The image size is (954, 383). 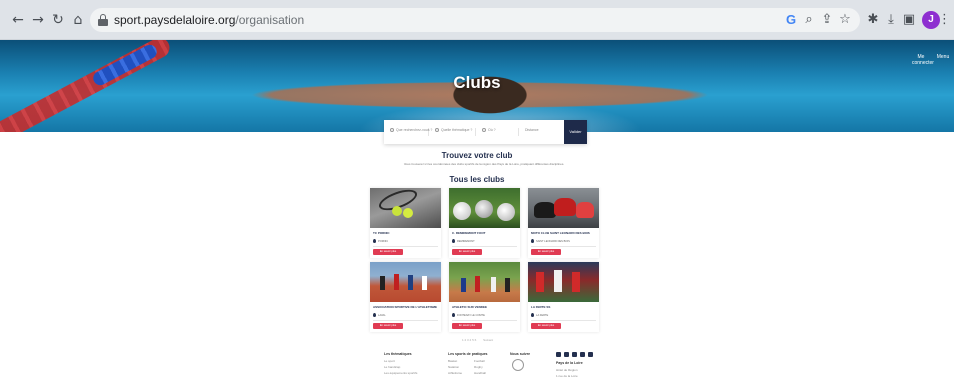 What do you see at coordinates (452, 132) in the screenshot?
I see `search-theme-field: Quelle thématique ?` at bounding box center [452, 132].